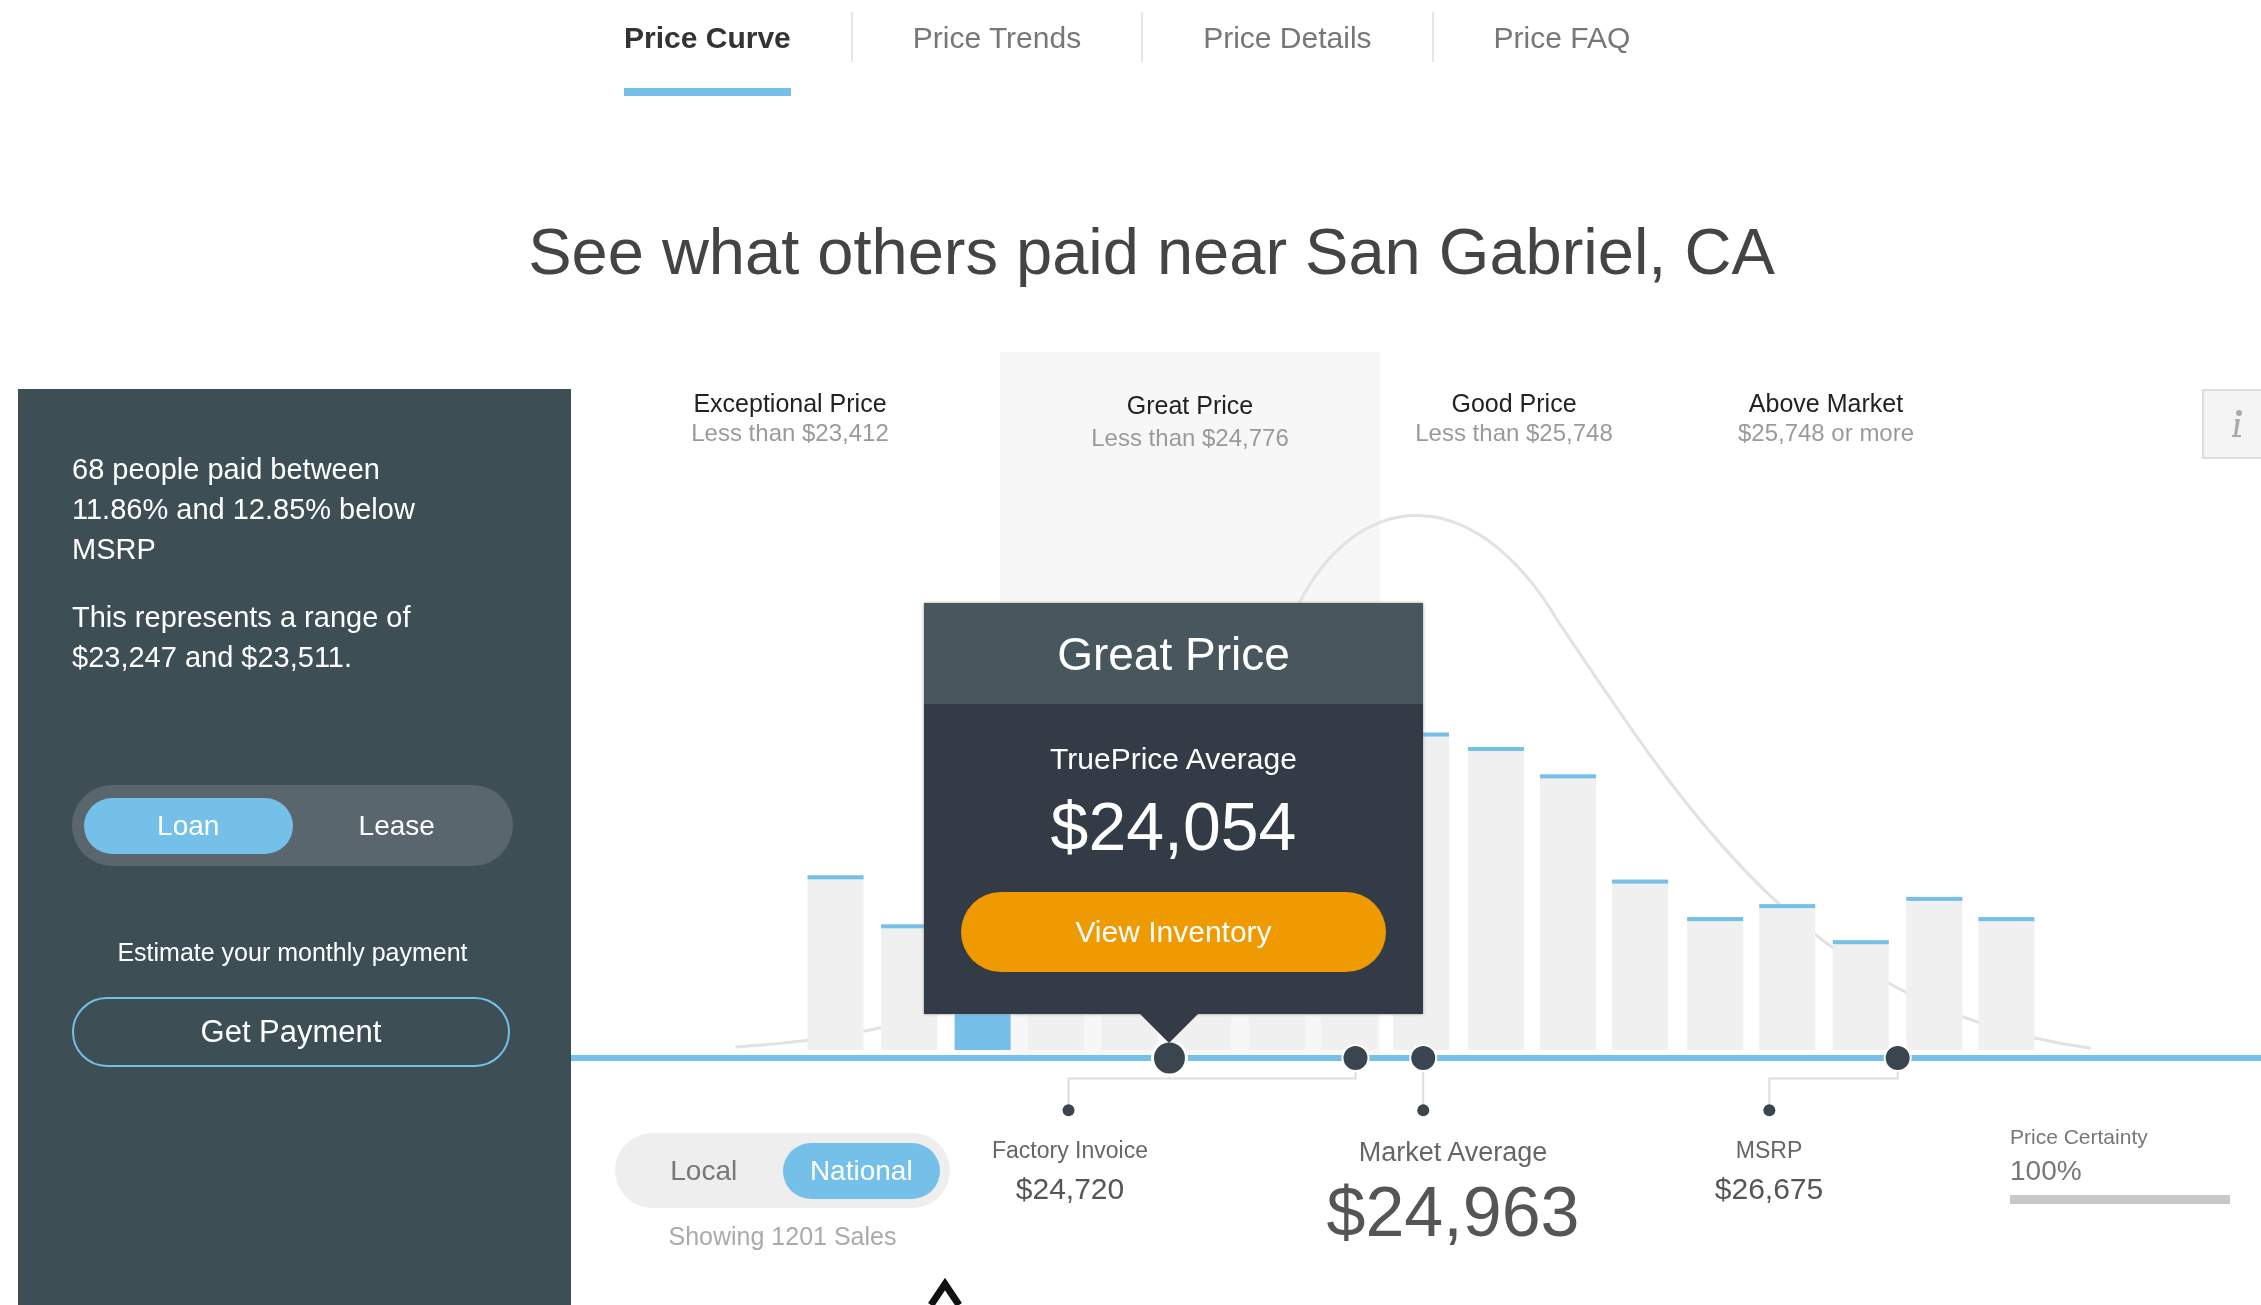 The image size is (2261, 1305). Describe the element at coordinates (1826, 403) in the screenshot. I see `price-band-title: Above Market` at that location.